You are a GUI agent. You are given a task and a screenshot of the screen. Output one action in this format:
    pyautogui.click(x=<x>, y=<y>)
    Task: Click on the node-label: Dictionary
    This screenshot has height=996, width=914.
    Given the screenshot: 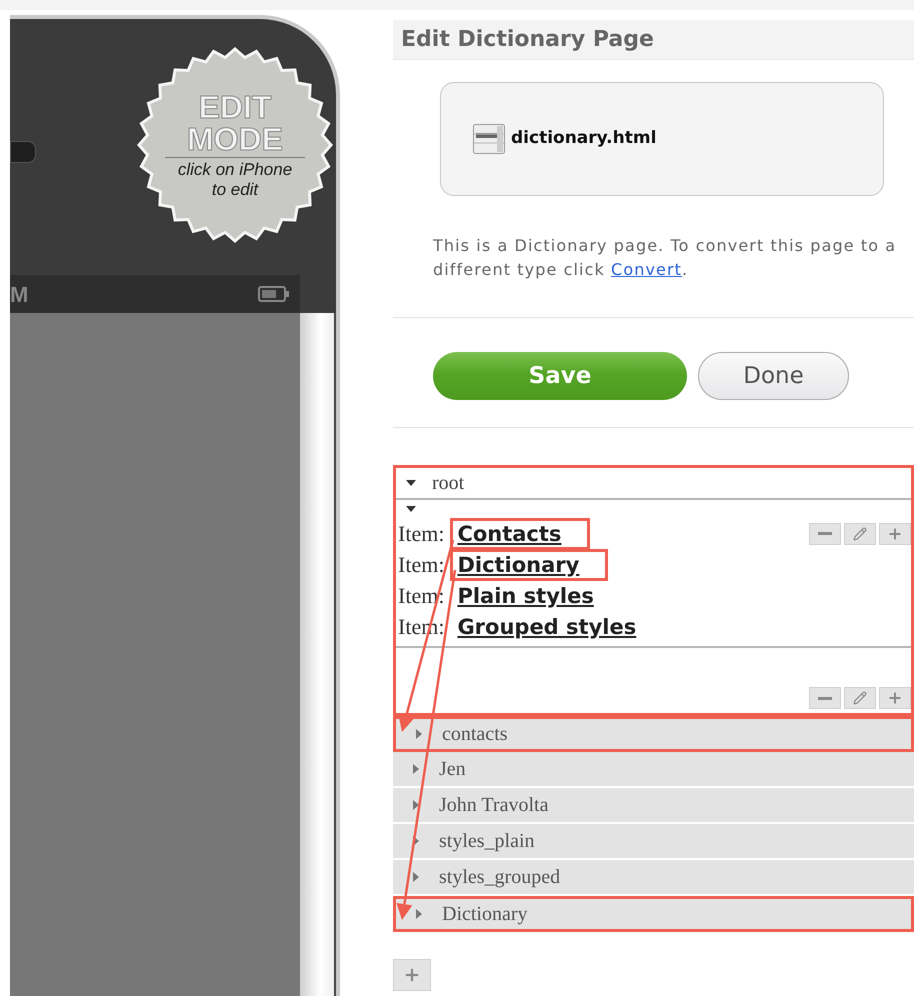 What is the action you would take?
    pyautogui.click(x=485, y=914)
    